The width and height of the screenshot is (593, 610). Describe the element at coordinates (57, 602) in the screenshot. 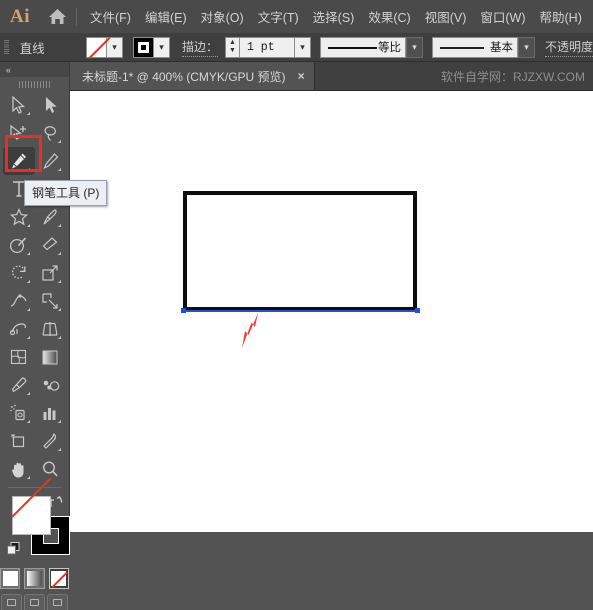

I see `screen-mode-fullscreen` at that location.